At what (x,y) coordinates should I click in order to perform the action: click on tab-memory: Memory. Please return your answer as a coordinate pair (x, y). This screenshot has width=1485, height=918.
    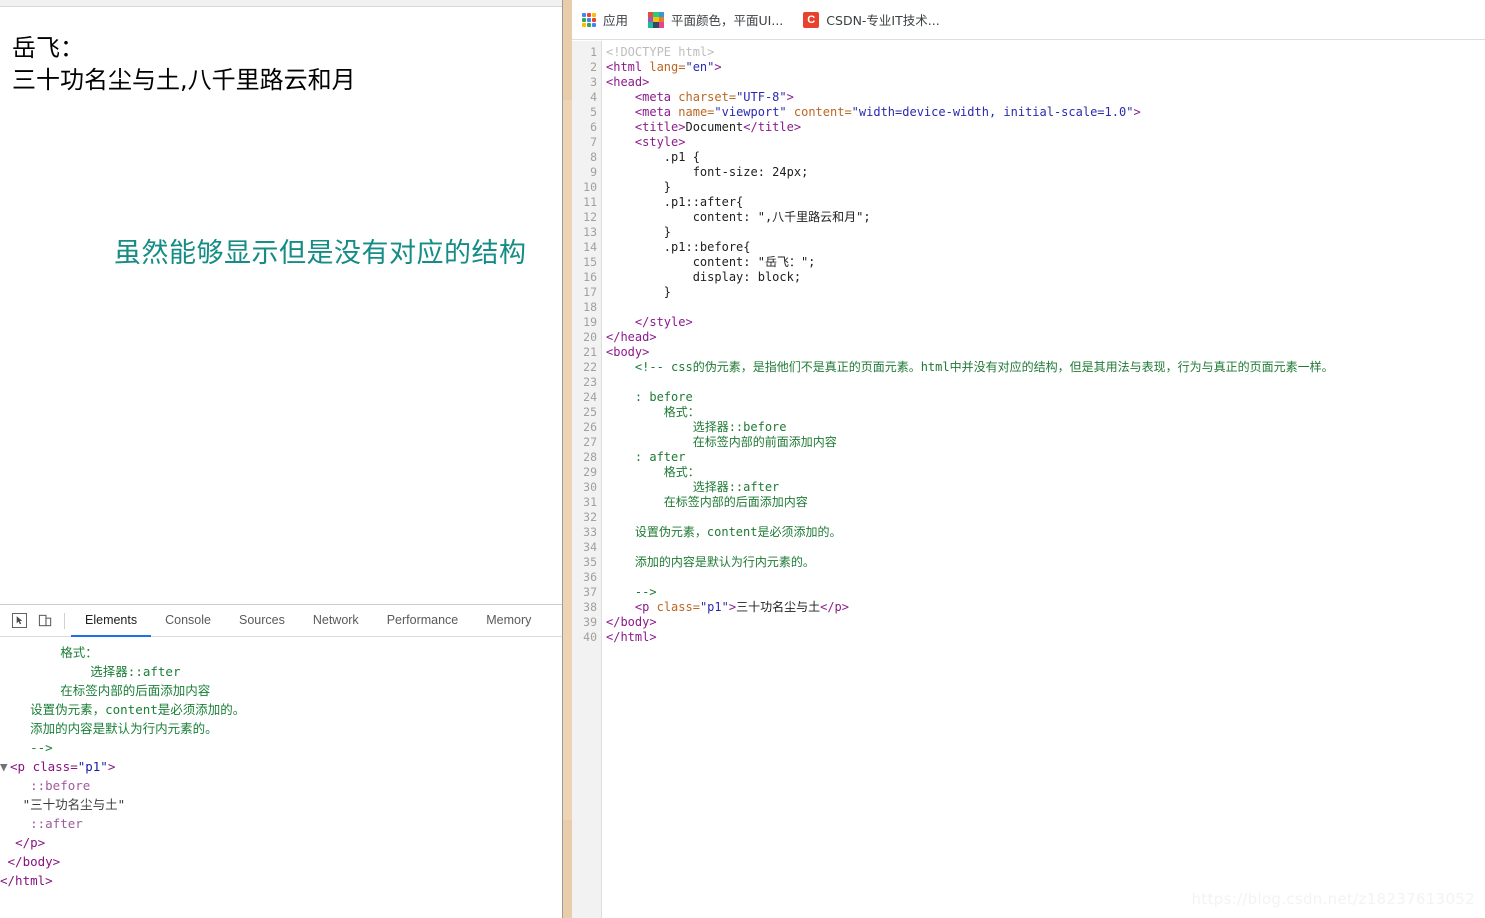
    Looking at the image, I should click on (508, 621).